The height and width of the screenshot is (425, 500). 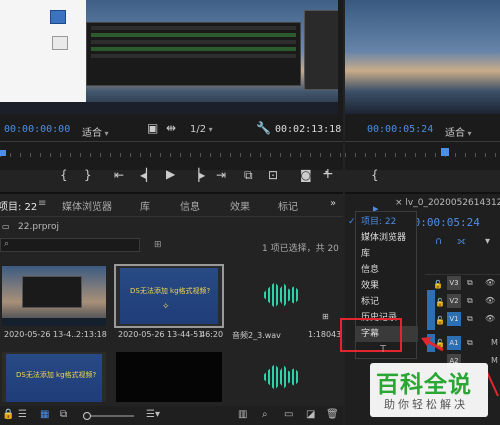 What do you see at coordinates (325, 334) in the screenshot?
I see `clip-duration-3: 1:18043` at bounding box center [325, 334].